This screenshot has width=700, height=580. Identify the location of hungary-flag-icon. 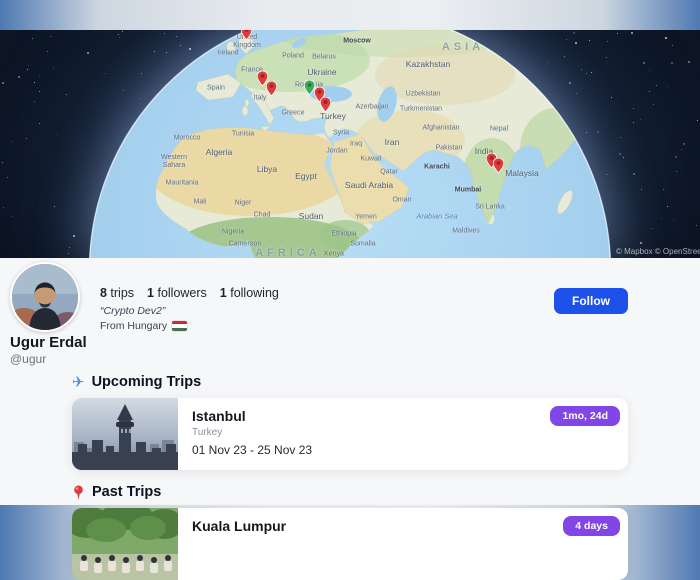
(180, 326).